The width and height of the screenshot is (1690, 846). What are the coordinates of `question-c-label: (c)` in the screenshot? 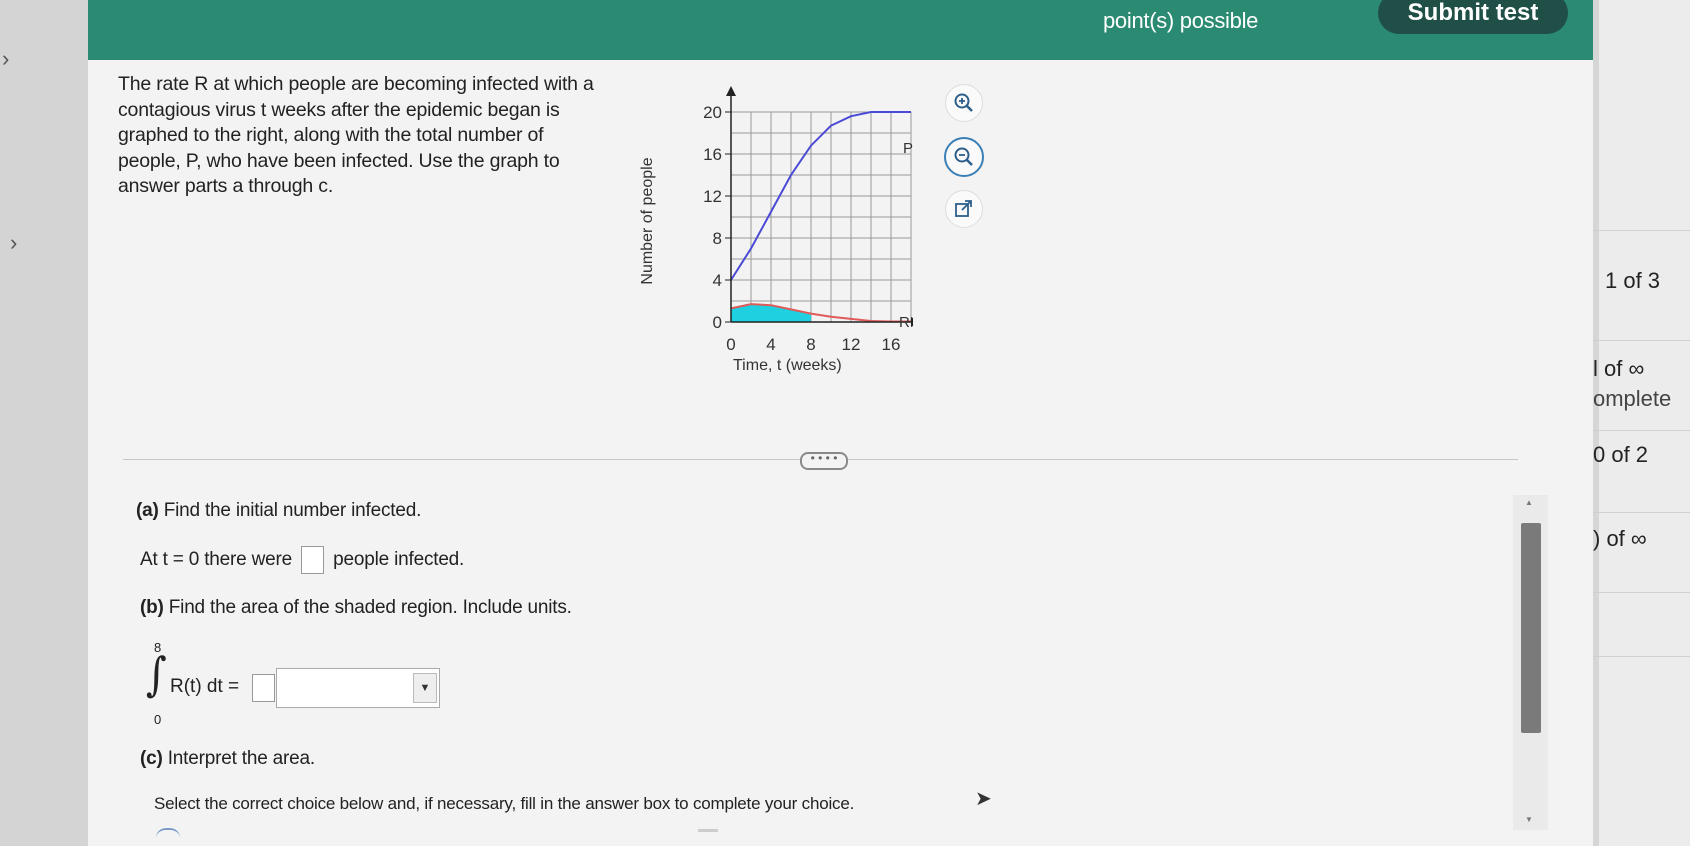 It's located at (151, 758).